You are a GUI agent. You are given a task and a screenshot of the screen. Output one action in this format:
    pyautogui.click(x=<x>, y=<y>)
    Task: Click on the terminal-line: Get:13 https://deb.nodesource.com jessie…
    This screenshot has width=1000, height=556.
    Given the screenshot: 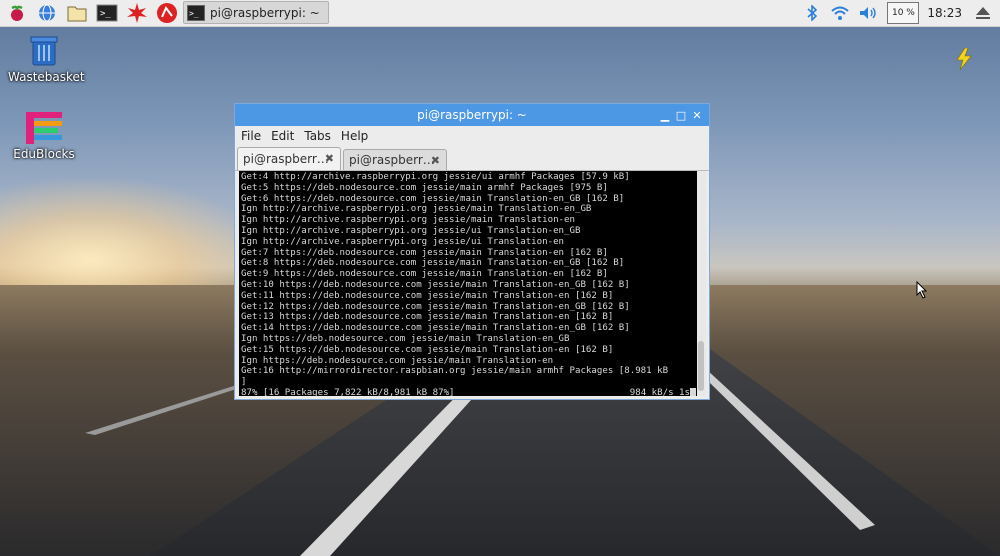 What is the action you would take?
    pyautogui.click(x=427, y=317)
    